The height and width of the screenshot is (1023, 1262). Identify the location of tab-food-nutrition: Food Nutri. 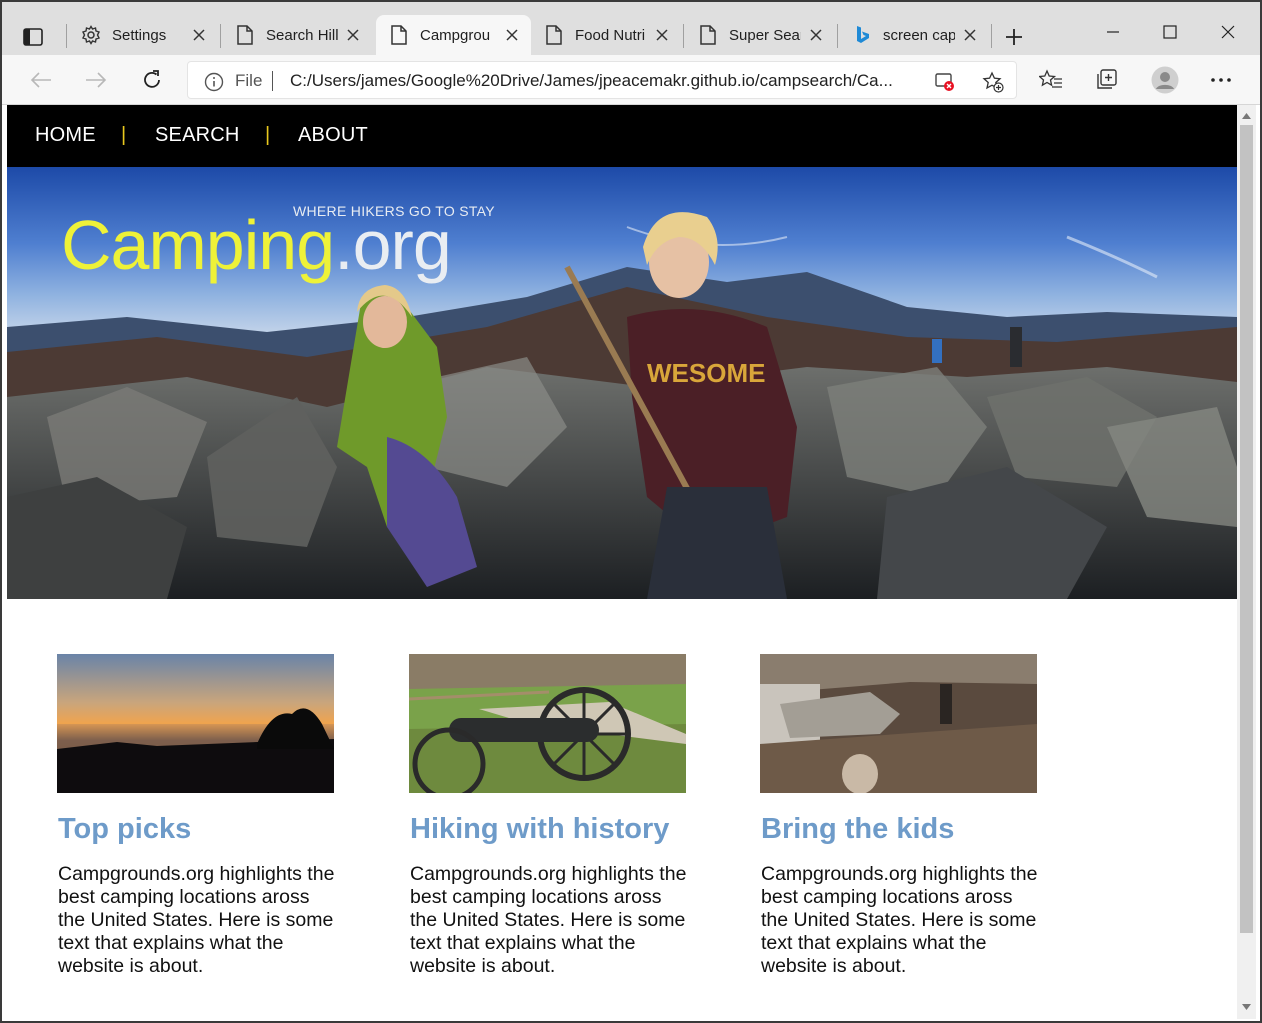
(606, 35).